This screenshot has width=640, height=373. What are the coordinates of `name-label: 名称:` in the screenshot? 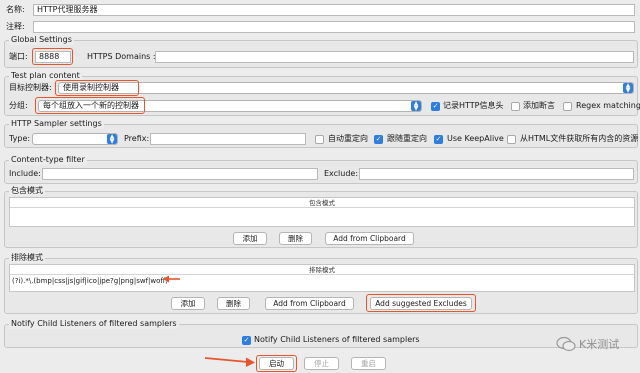 It's located at (15, 9).